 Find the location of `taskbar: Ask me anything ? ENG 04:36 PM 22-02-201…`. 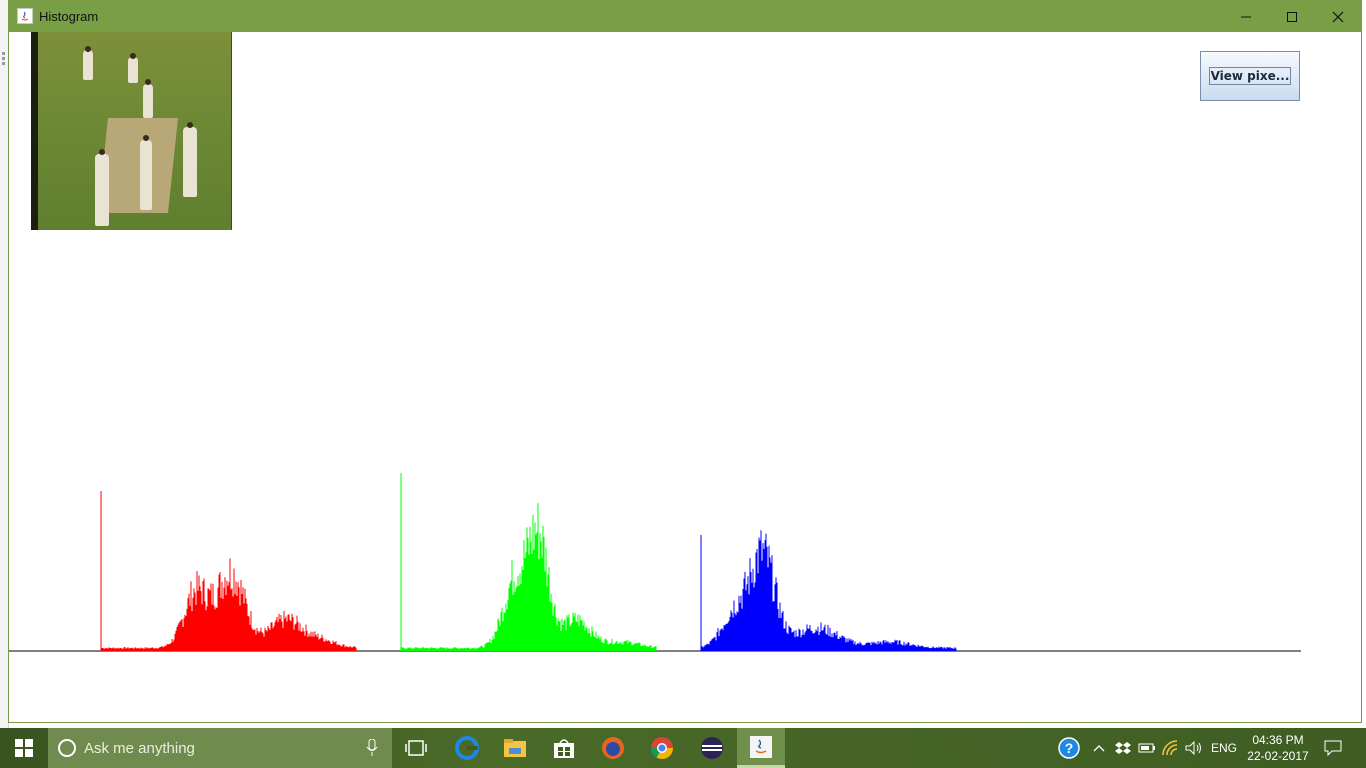

taskbar: Ask me anything ? ENG 04:36 PM 22-02-201… is located at coordinates (683, 748).